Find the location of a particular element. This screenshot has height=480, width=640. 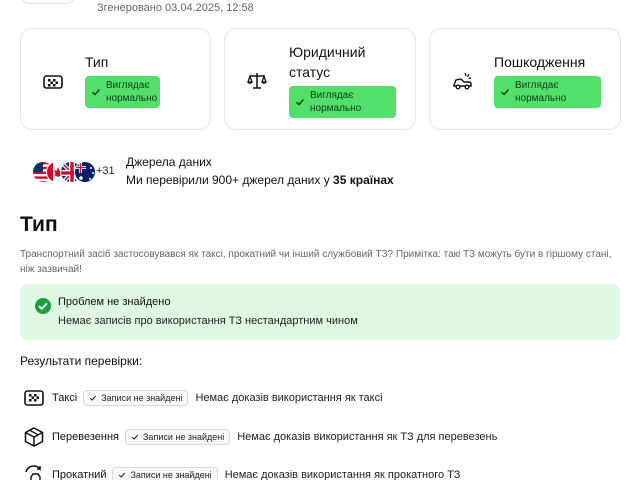

top-card-stub is located at coordinates (48, 2).